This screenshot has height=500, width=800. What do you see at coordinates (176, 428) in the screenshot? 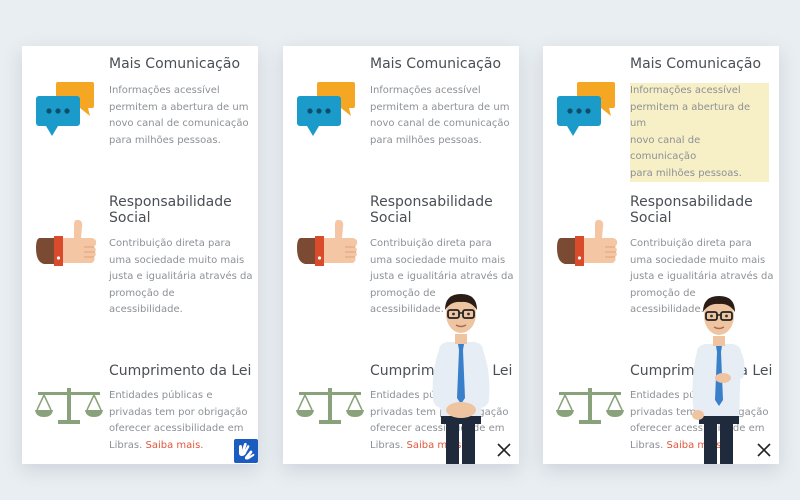
I see `desc-line: oferecer acessibilidade em` at bounding box center [176, 428].